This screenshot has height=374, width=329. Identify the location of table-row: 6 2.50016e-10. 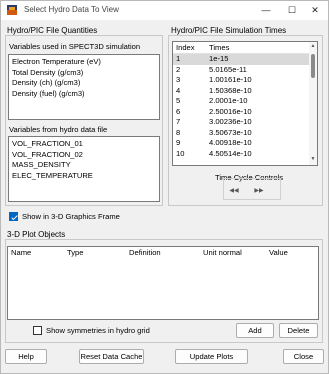
(245, 112).